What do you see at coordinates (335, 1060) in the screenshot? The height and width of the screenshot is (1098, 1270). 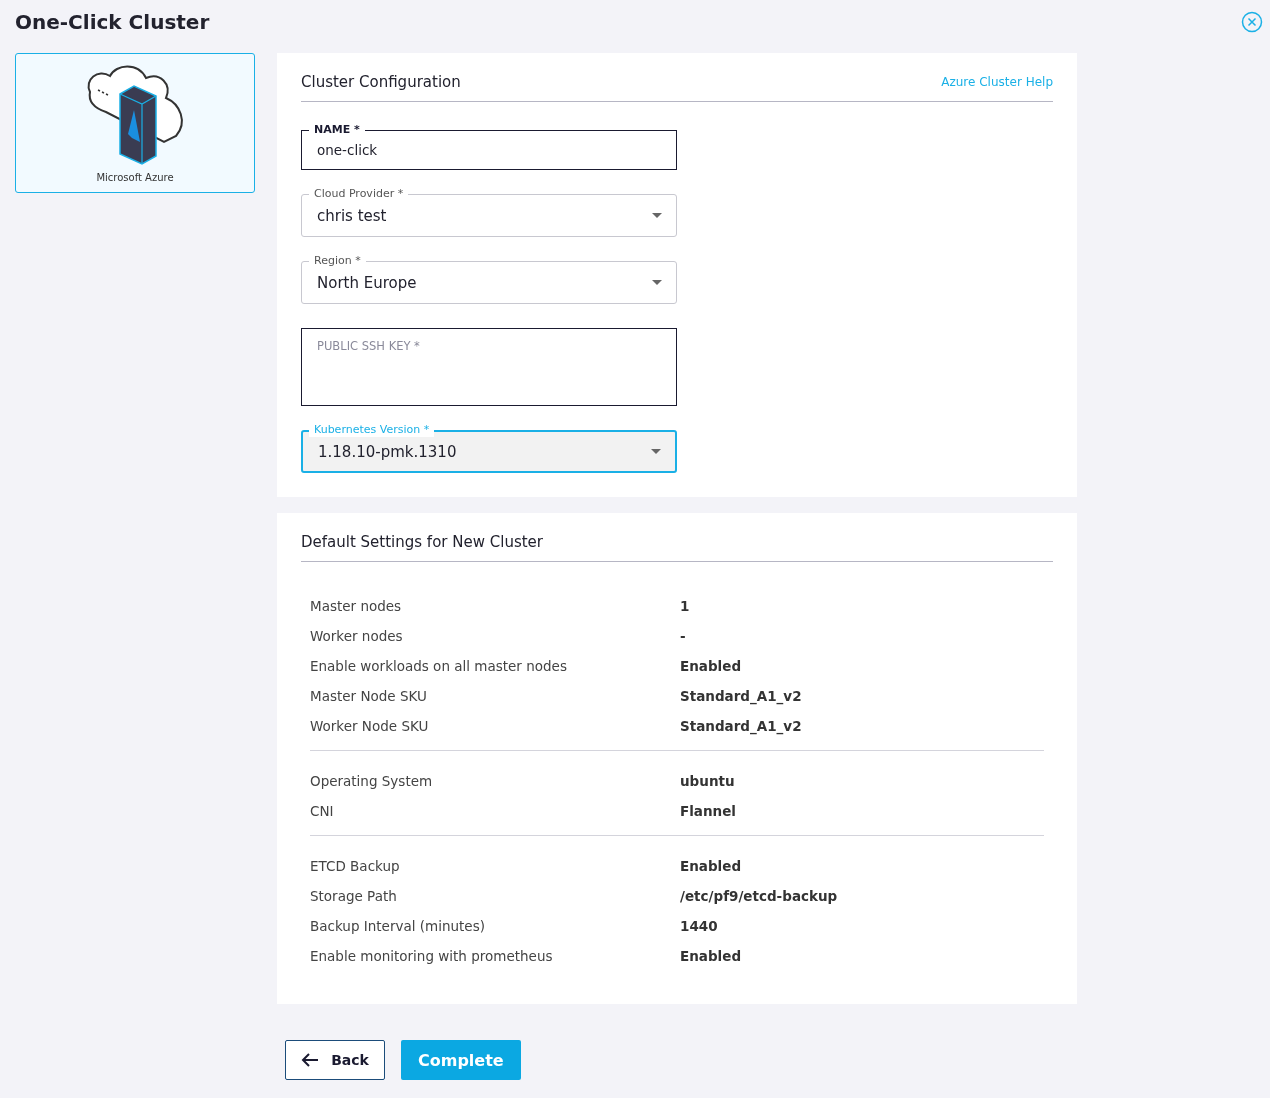 I see `back-button: Back` at bounding box center [335, 1060].